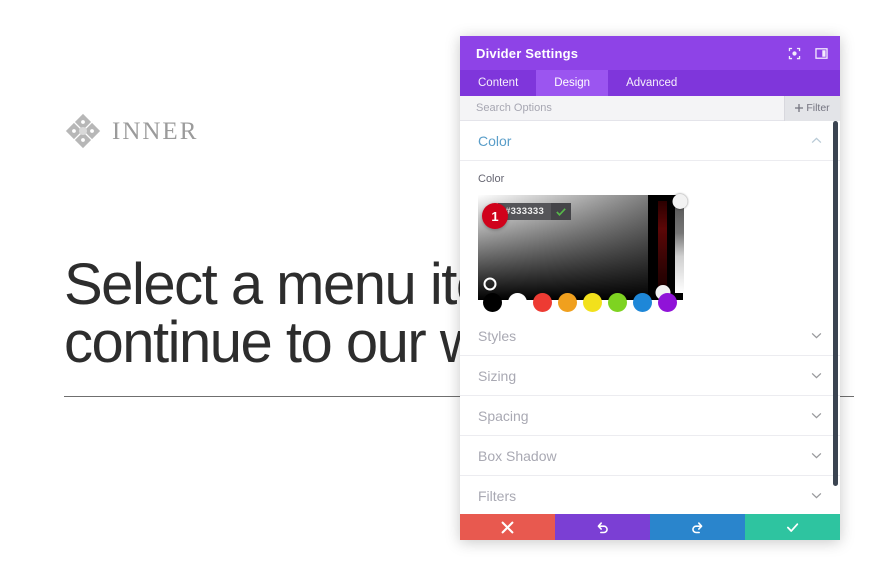 This screenshot has width=880, height=576. What do you see at coordinates (497, 495) in the screenshot?
I see `section-filters-label: Filters` at bounding box center [497, 495].